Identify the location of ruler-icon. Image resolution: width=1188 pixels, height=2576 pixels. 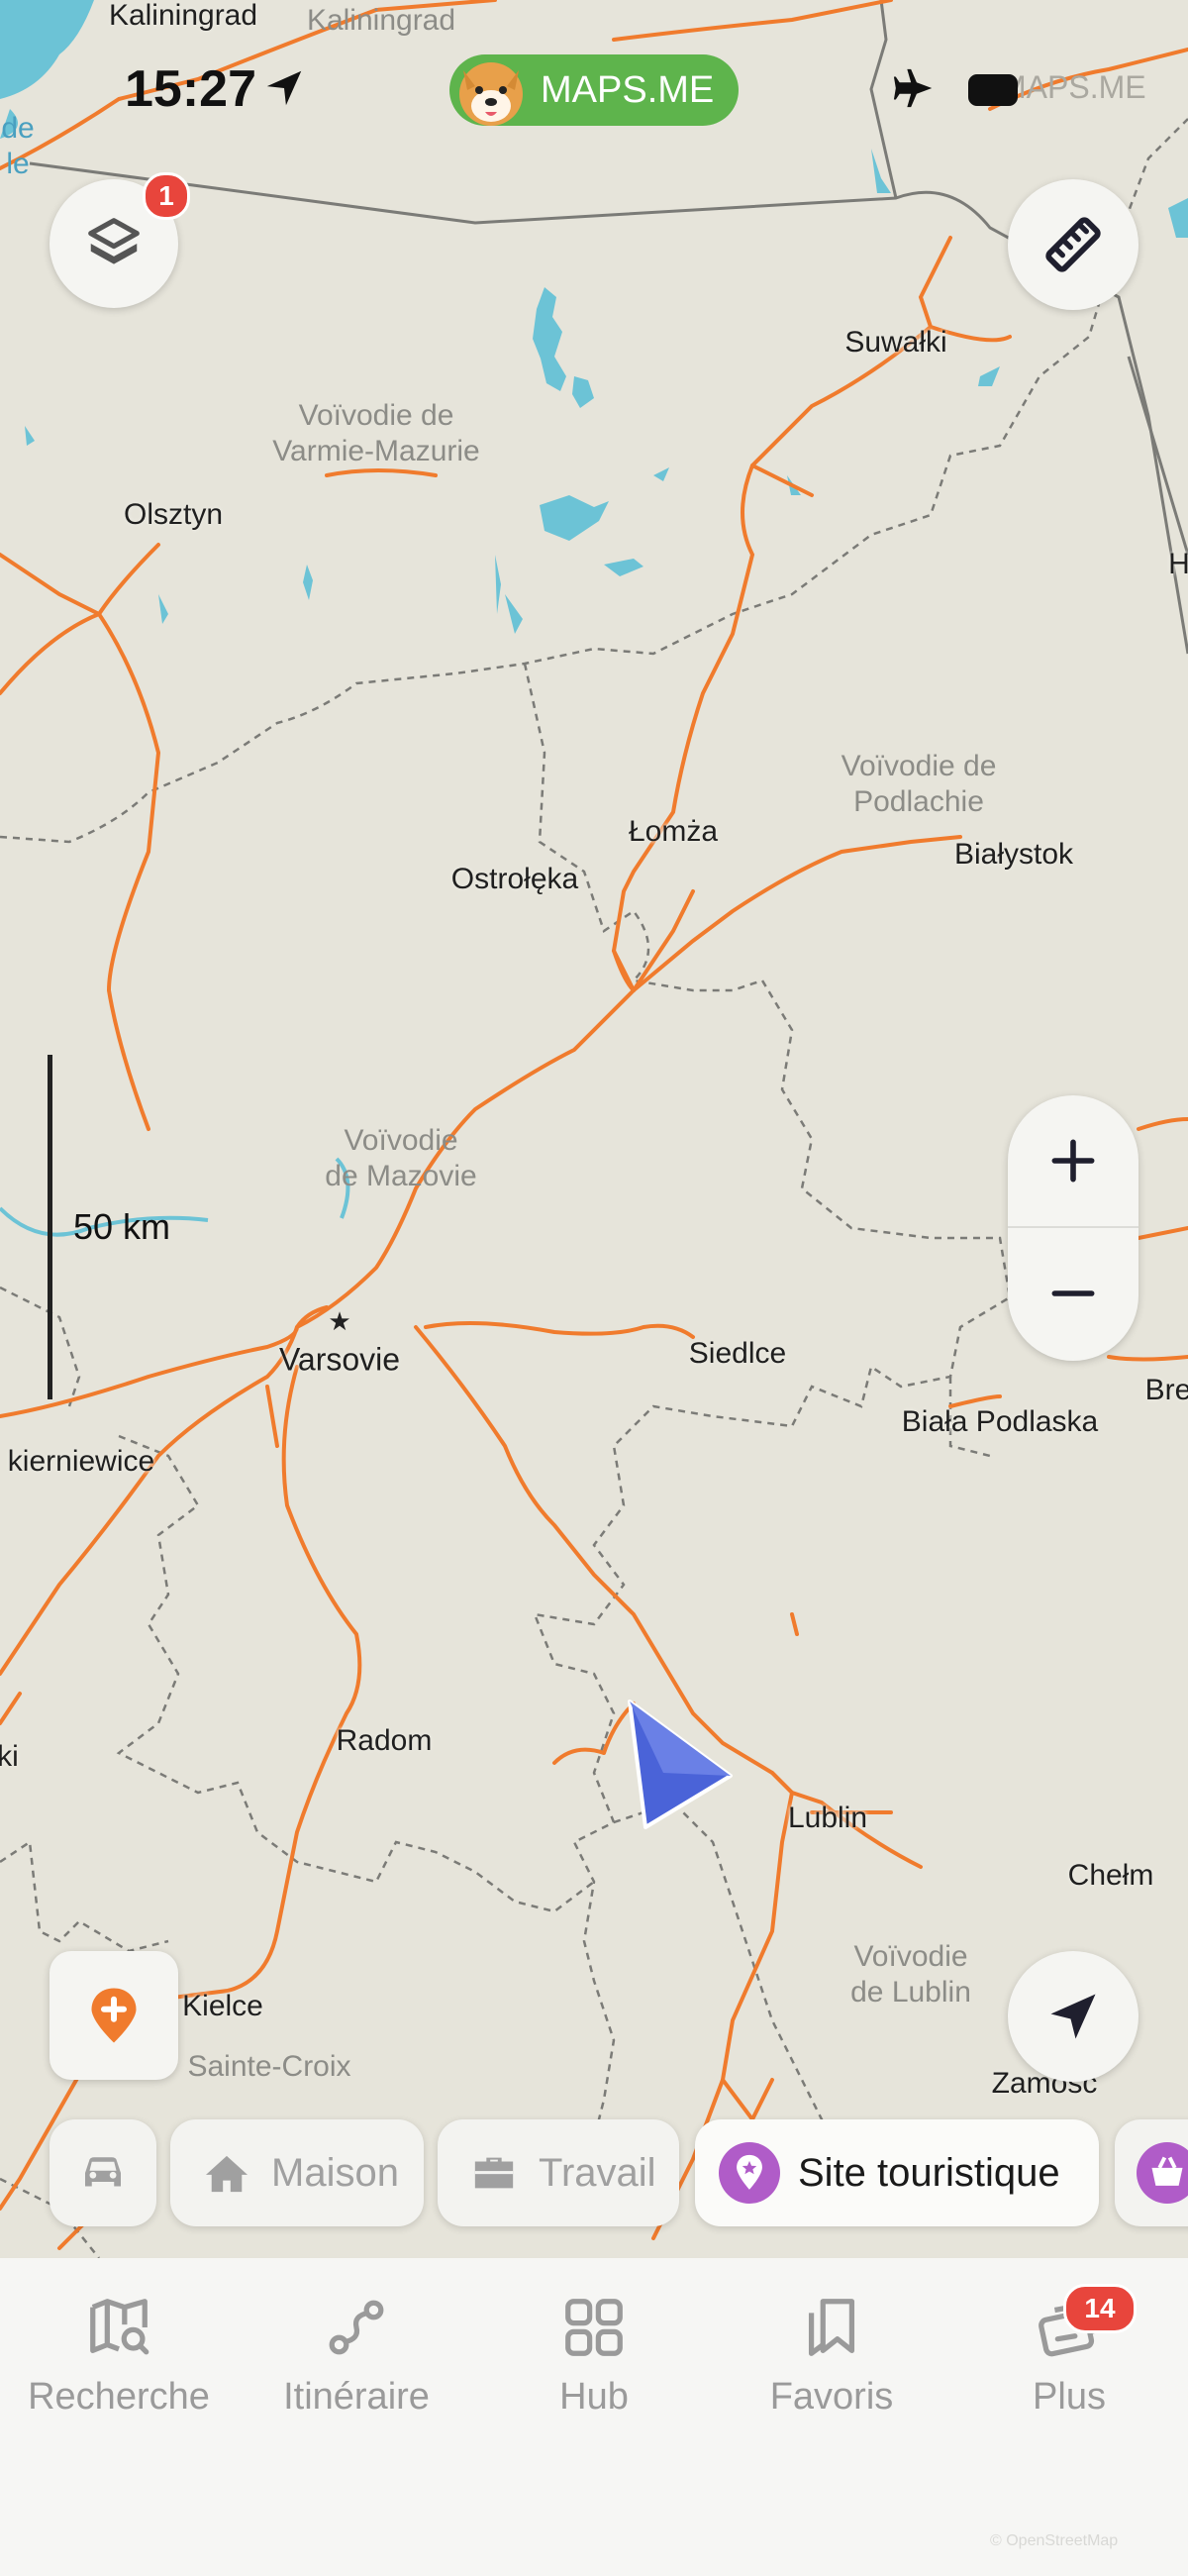
(1073, 244).